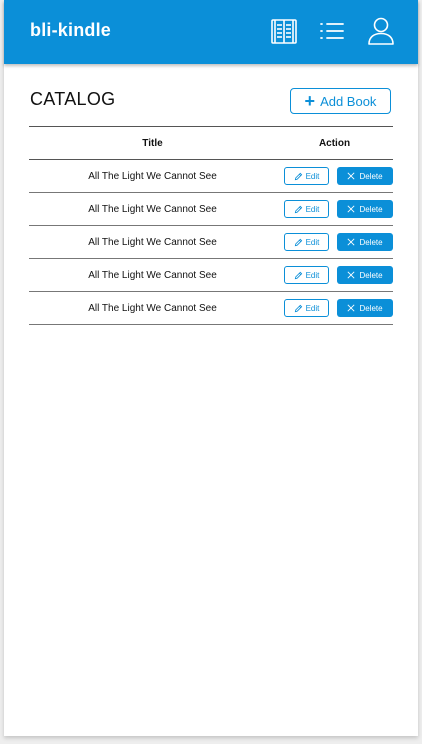 The height and width of the screenshot is (744, 422). What do you see at coordinates (284, 31) in the screenshot?
I see `book-icon` at bounding box center [284, 31].